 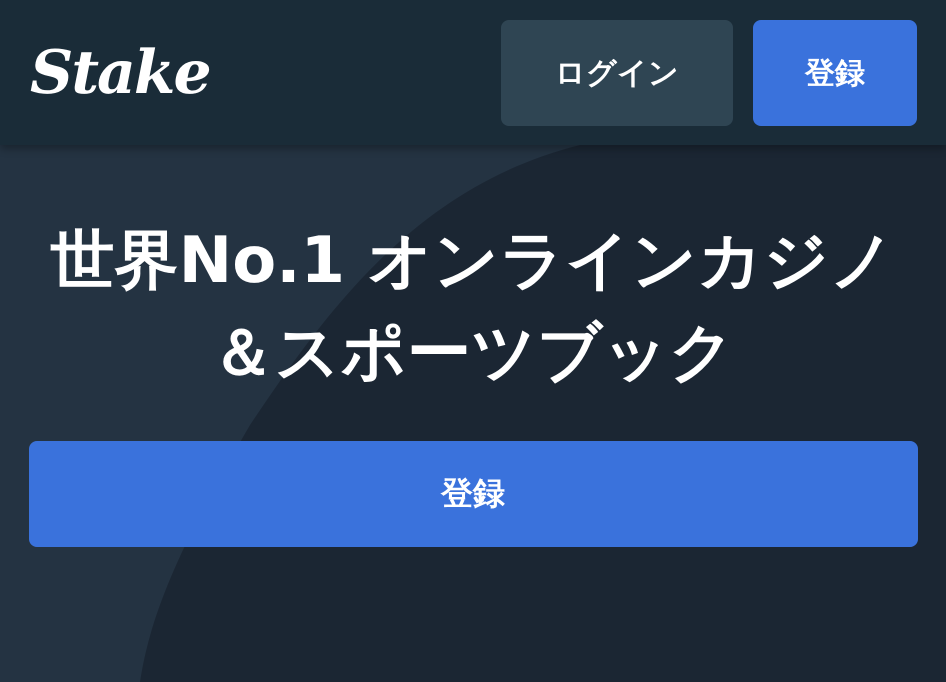 I want to click on logo: Stake, so click(x=120, y=73).